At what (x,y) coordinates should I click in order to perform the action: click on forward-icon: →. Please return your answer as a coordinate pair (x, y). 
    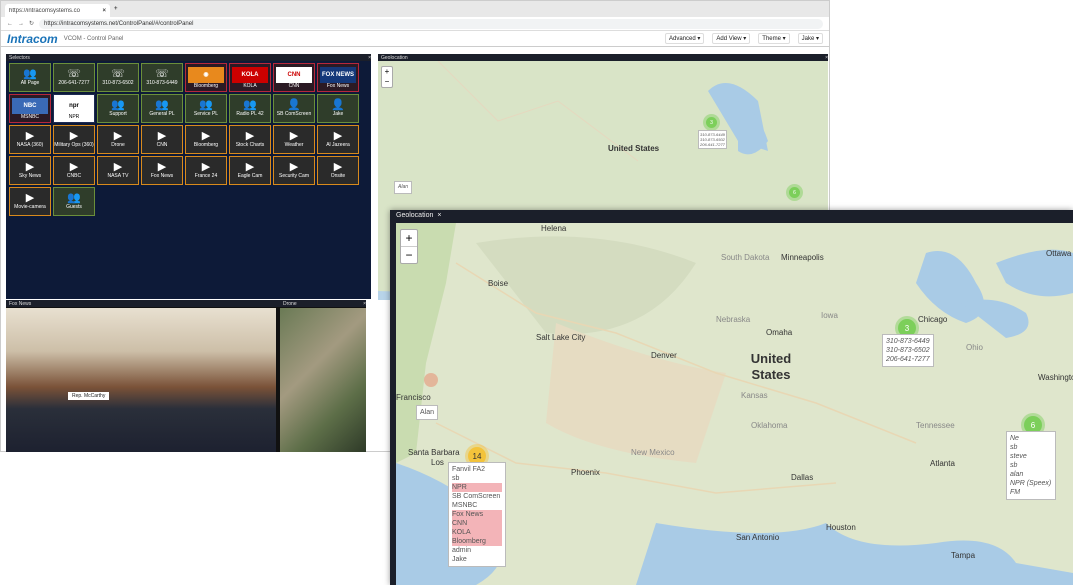
    Looking at the image, I should click on (21, 24).